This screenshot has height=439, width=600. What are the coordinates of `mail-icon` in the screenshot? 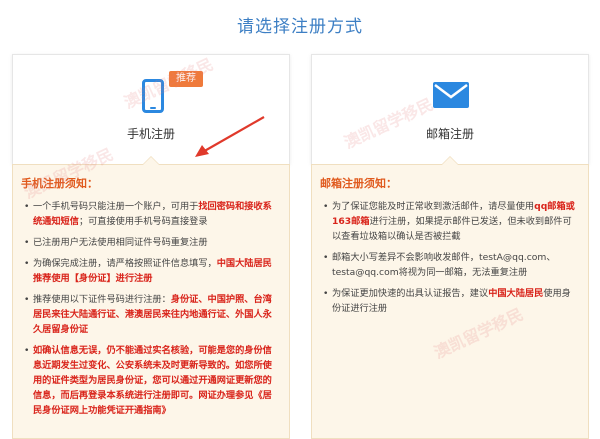 It's located at (451, 95).